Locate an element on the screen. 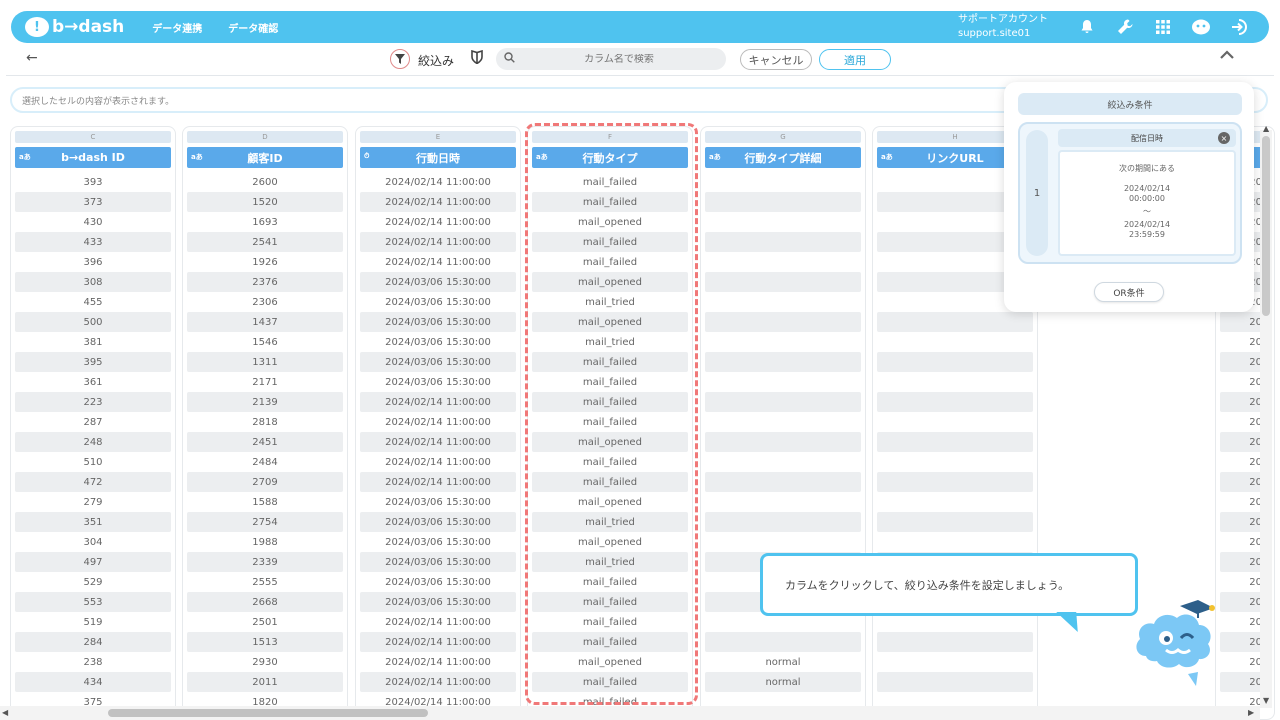 The image size is (1280, 720). table-cell: 2306 is located at coordinates (265, 302).